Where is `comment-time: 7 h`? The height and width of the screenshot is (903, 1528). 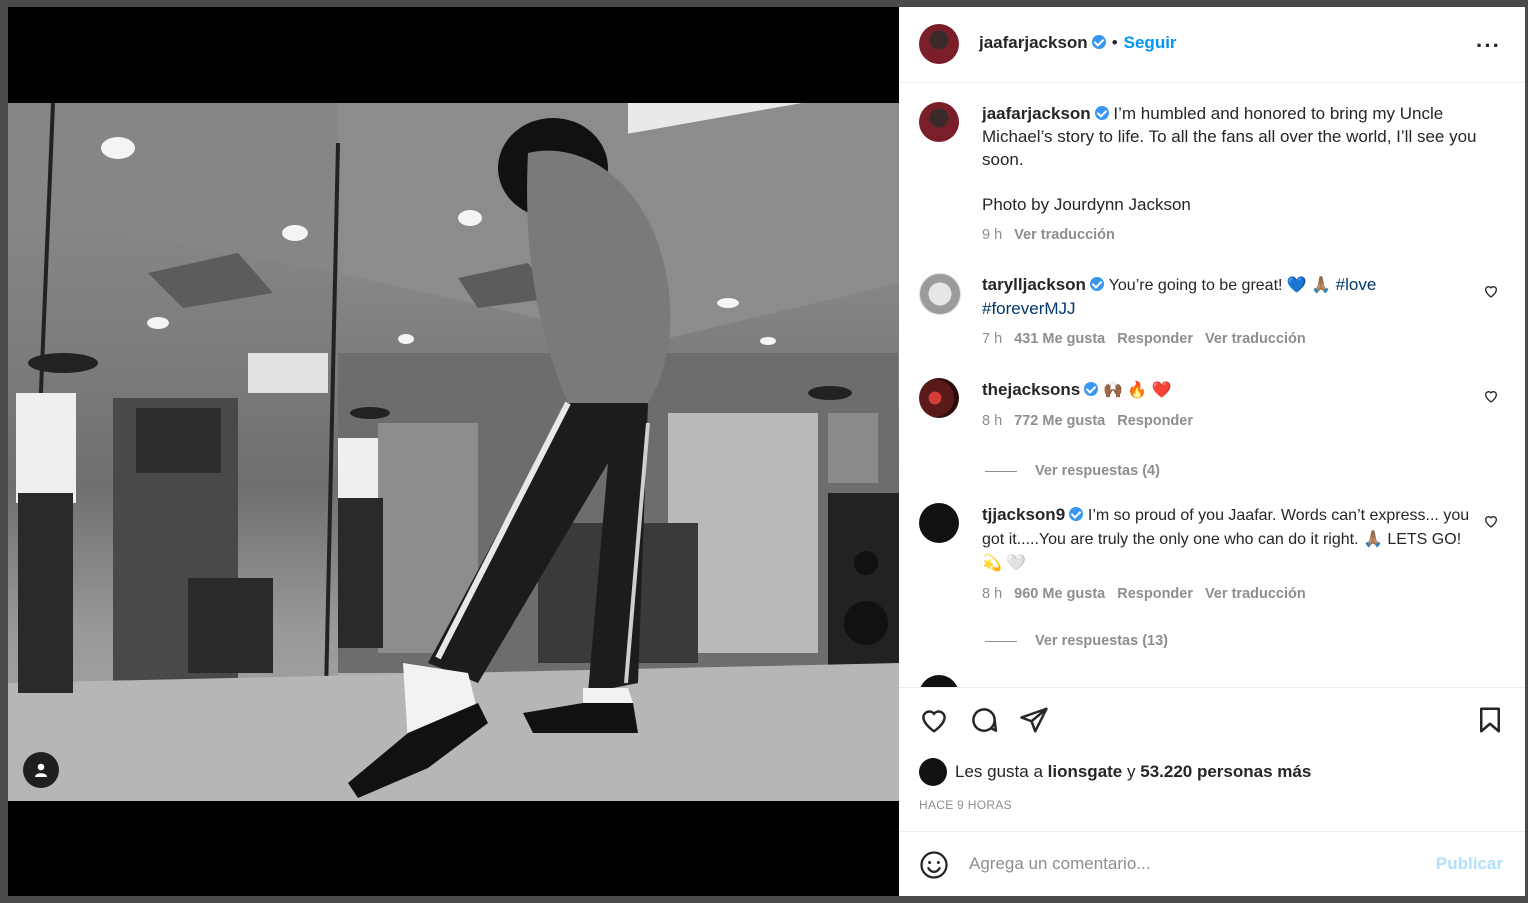 comment-time: 7 h is located at coordinates (992, 339).